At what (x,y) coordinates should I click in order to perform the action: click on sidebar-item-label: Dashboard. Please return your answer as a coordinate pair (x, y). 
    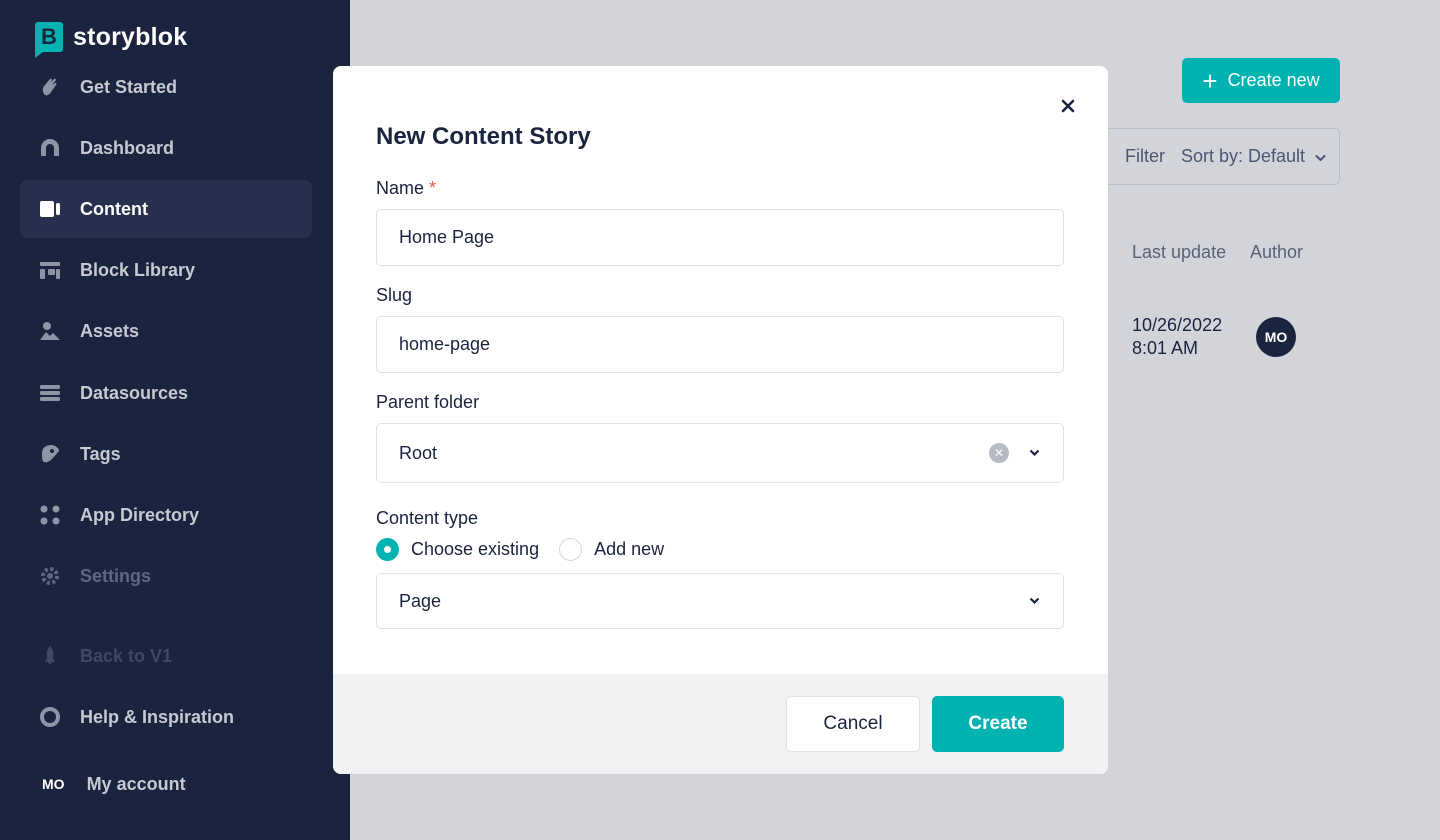
    Looking at the image, I should click on (127, 147).